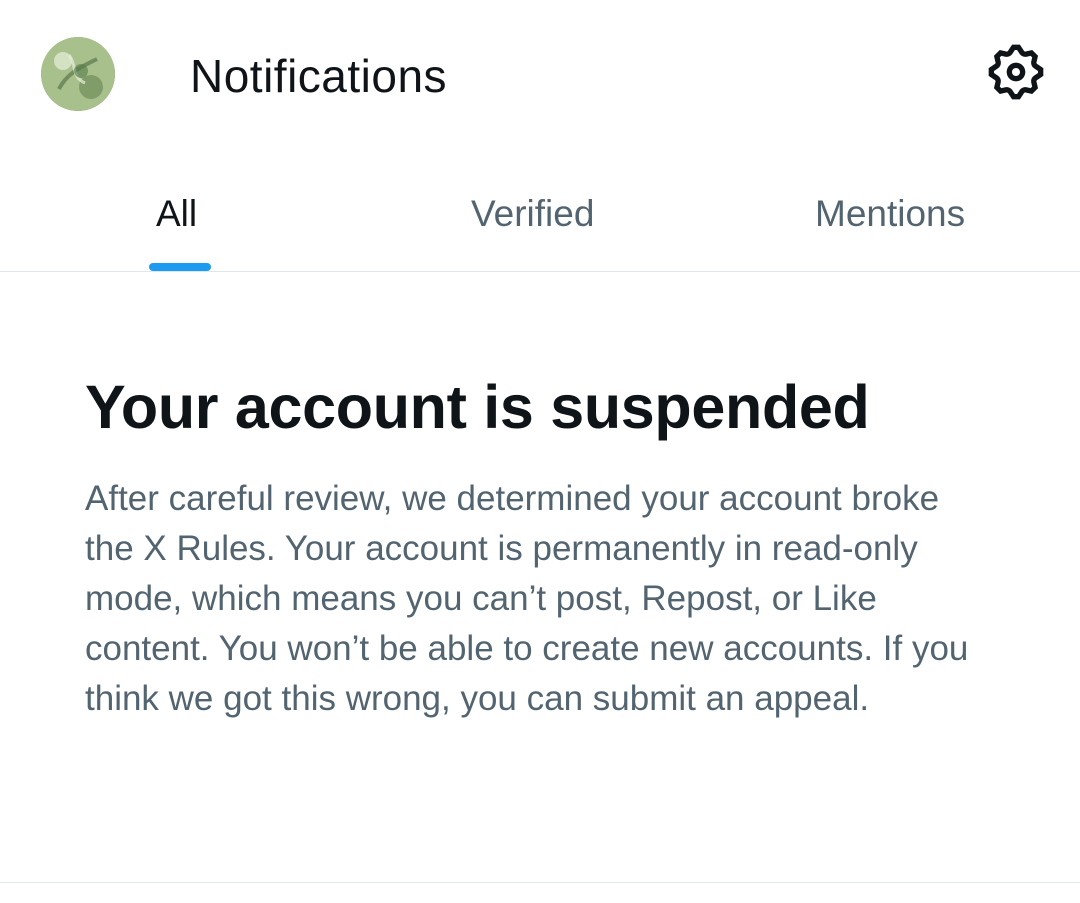 The image size is (1080, 903). Describe the element at coordinates (180, 267) in the screenshot. I see `active-tab-indicator` at that location.